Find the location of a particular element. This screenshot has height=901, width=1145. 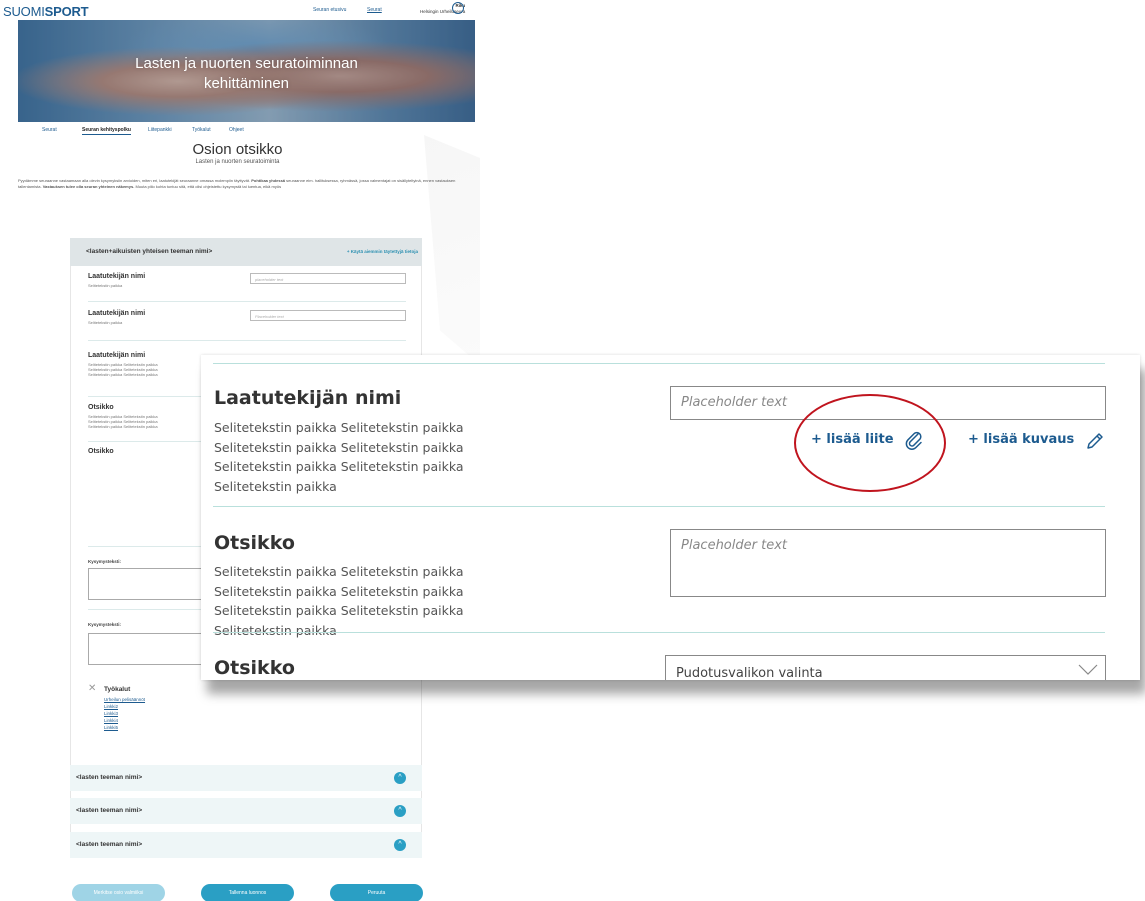

use-previous-link: + Käytä aiemmin täytettyjä tietoja is located at coordinates (382, 251).